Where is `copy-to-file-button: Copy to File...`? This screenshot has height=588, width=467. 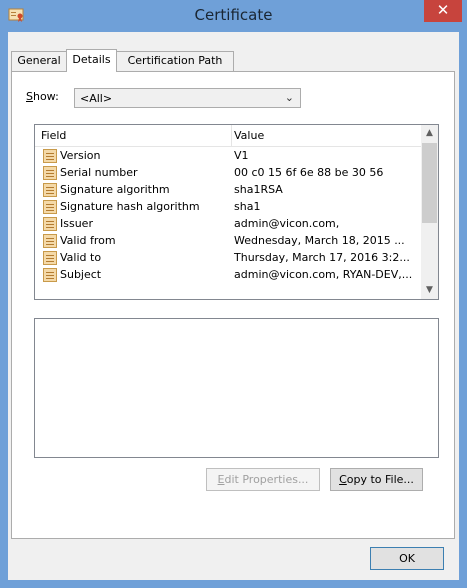 copy-to-file-button: Copy to File... is located at coordinates (376, 479).